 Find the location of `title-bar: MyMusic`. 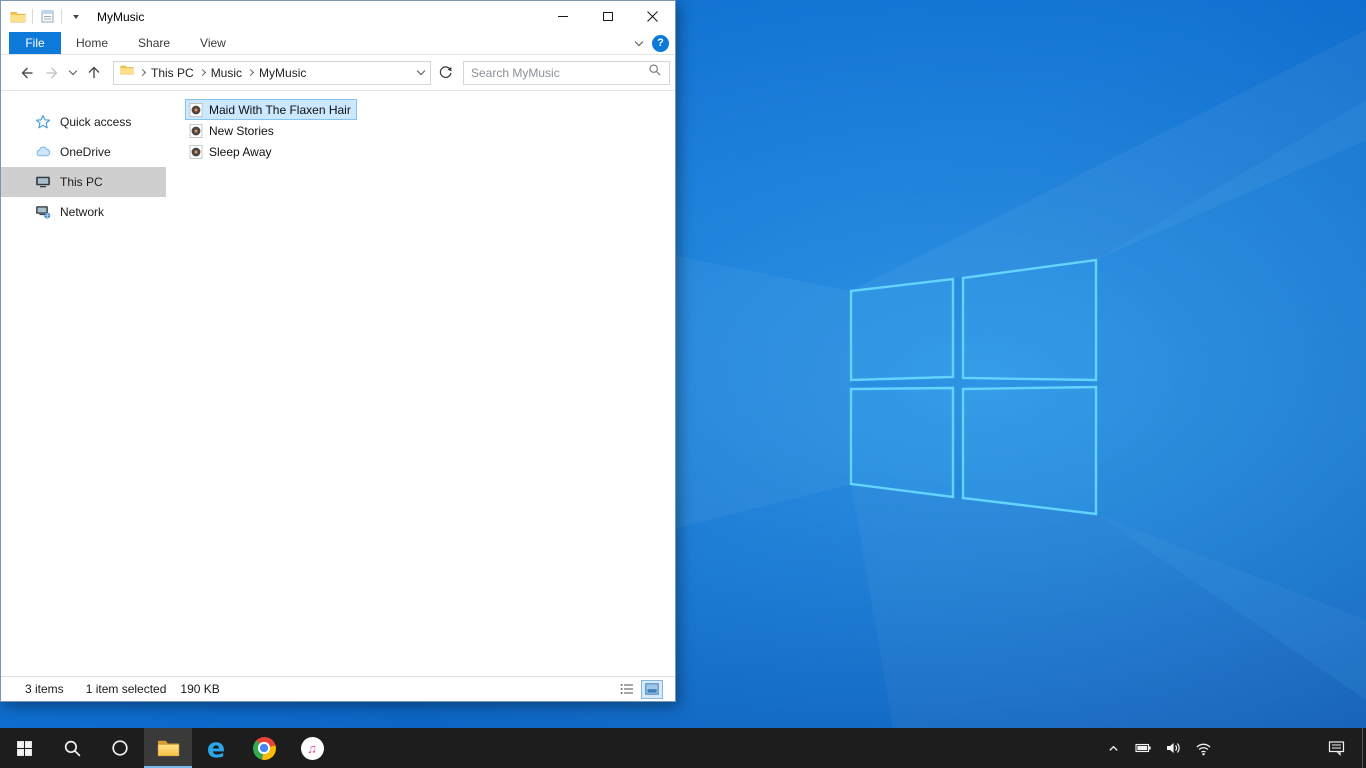

title-bar: MyMusic is located at coordinates (338, 16).